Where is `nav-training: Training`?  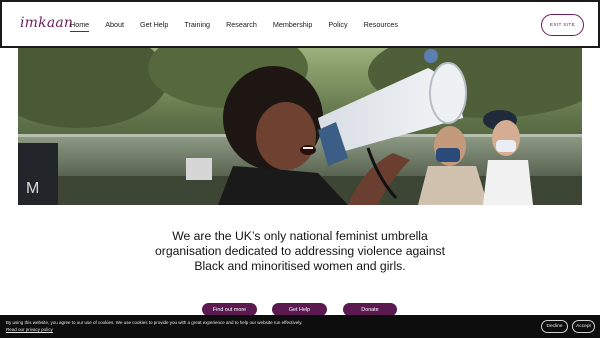 nav-training: Training is located at coordinates (197, 25).